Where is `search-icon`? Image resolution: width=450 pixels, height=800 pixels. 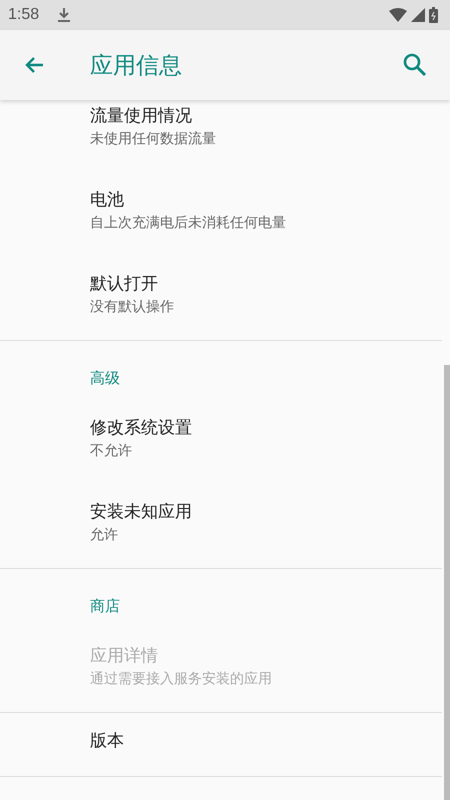 search-icon is located at coordinates (415, 65).